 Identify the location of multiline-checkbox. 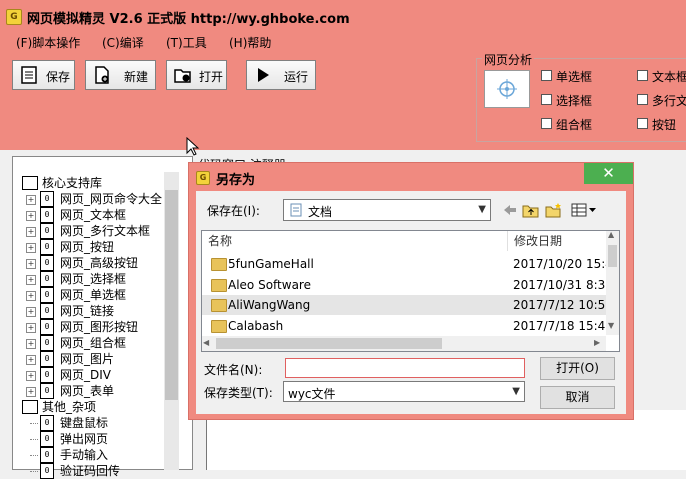
(642, 99).